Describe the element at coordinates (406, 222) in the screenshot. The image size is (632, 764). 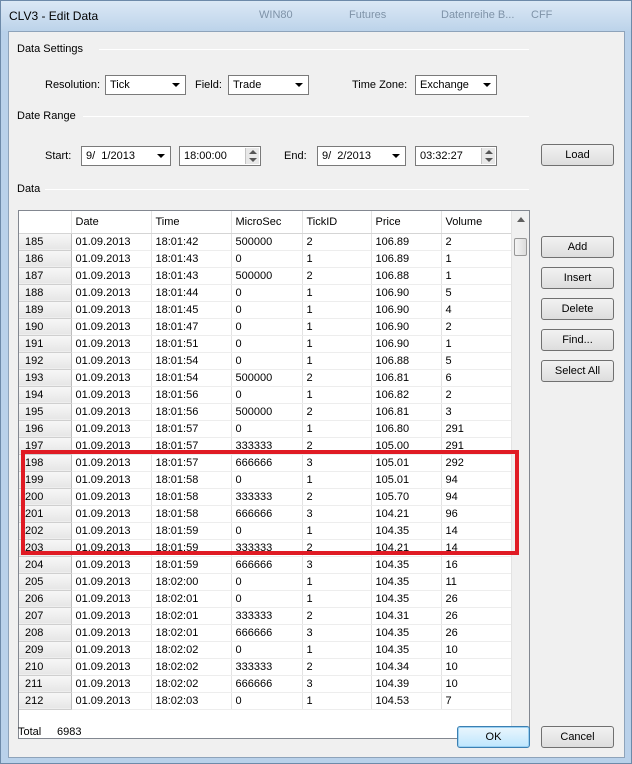
I see `column-header-price: Price` at that location.